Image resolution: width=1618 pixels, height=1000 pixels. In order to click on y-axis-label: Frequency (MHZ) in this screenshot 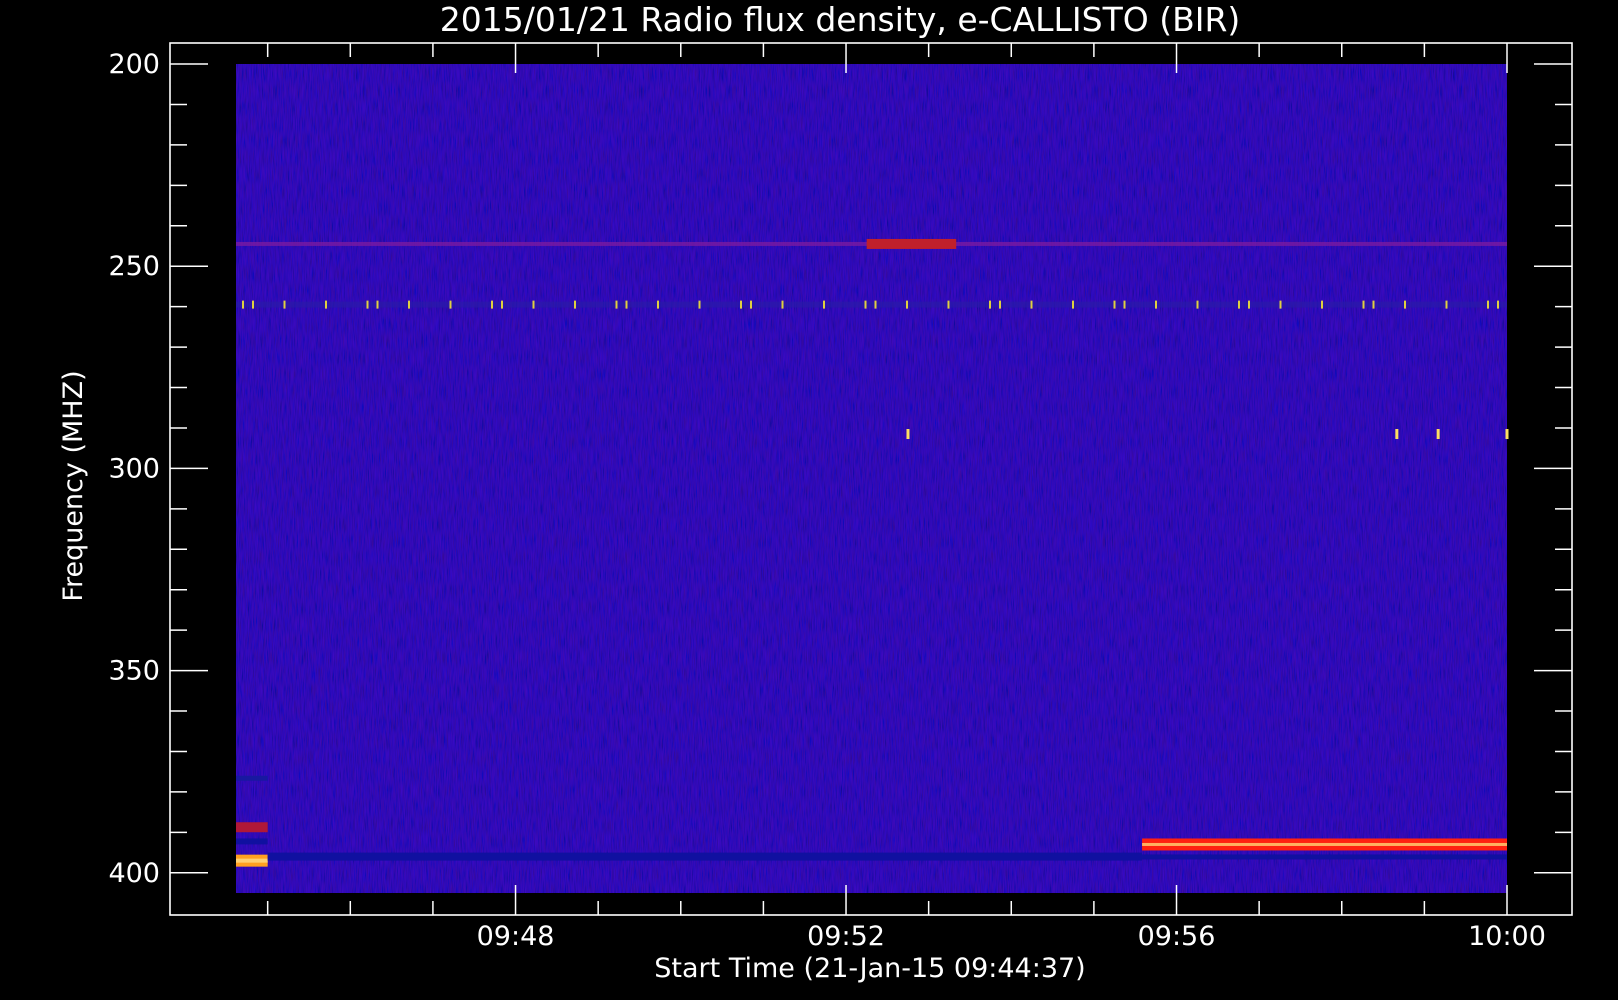, I will do `click(73, 485)`.